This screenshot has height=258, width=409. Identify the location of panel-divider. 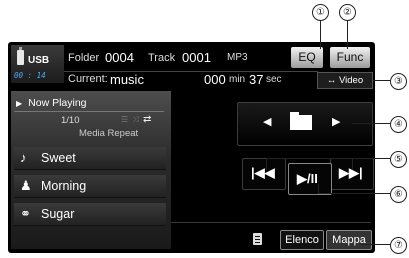
(89, 111).